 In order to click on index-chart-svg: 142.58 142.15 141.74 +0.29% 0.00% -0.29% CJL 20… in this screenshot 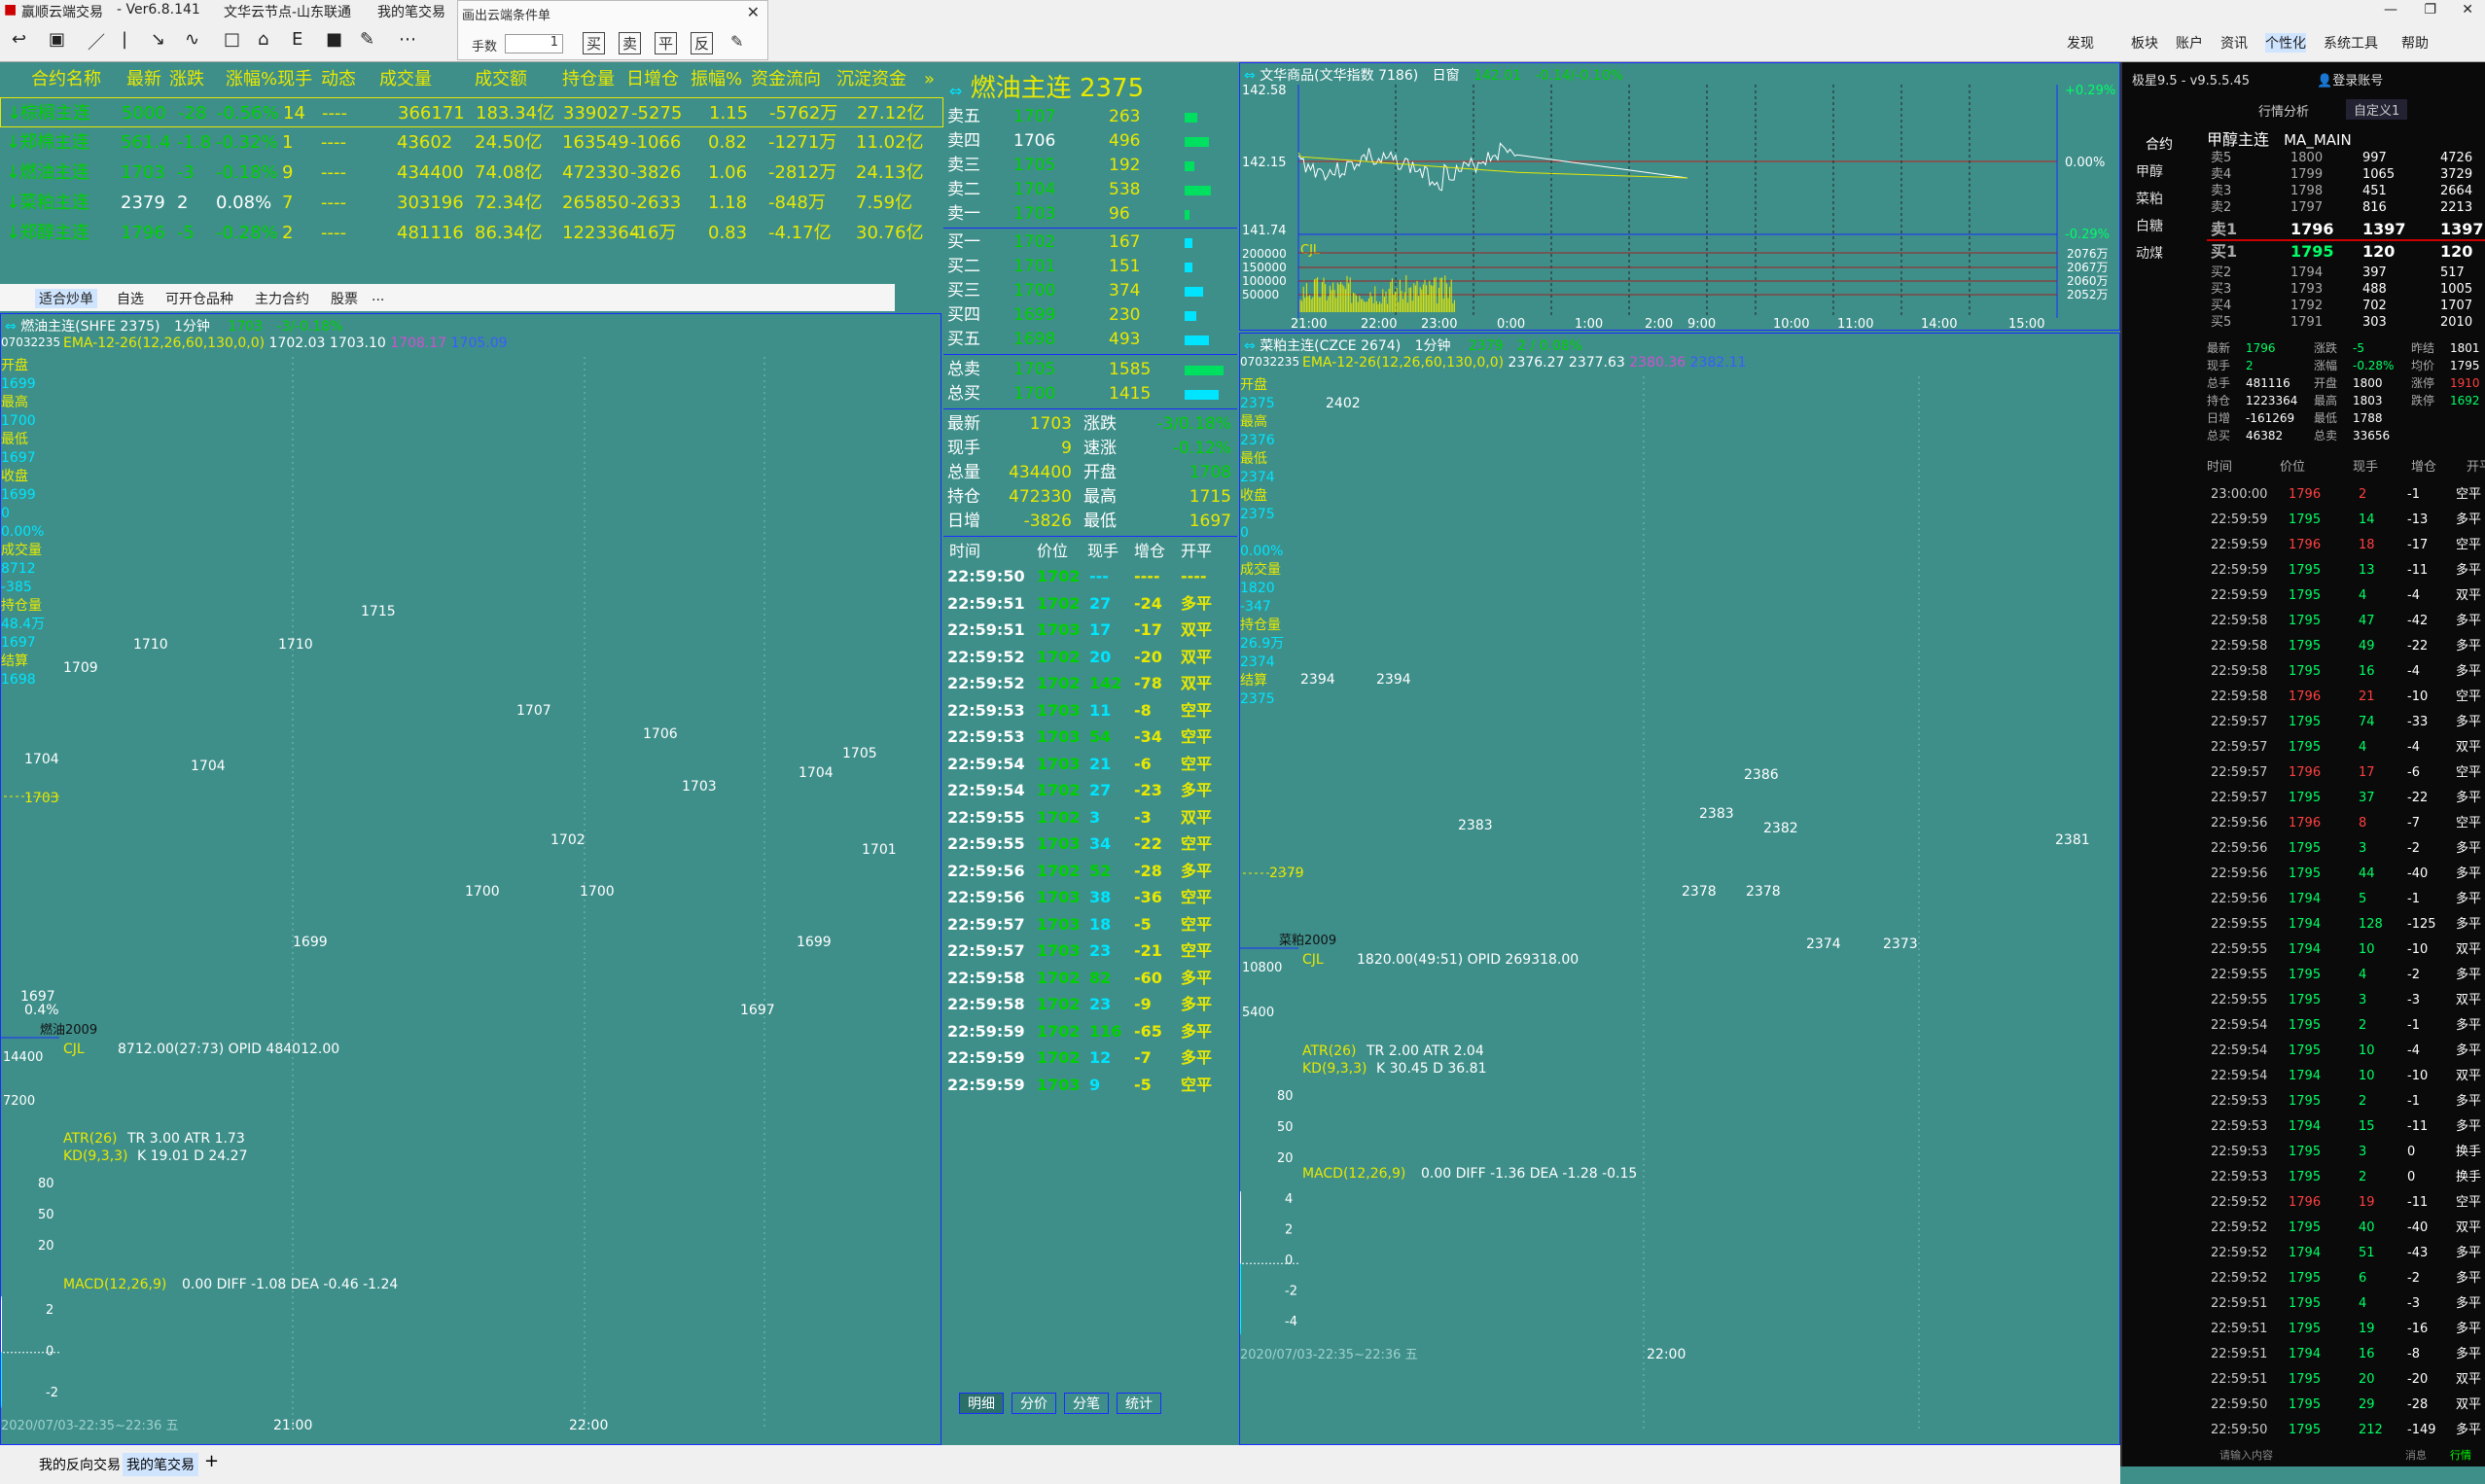, I will do `click(1680, 198)`.